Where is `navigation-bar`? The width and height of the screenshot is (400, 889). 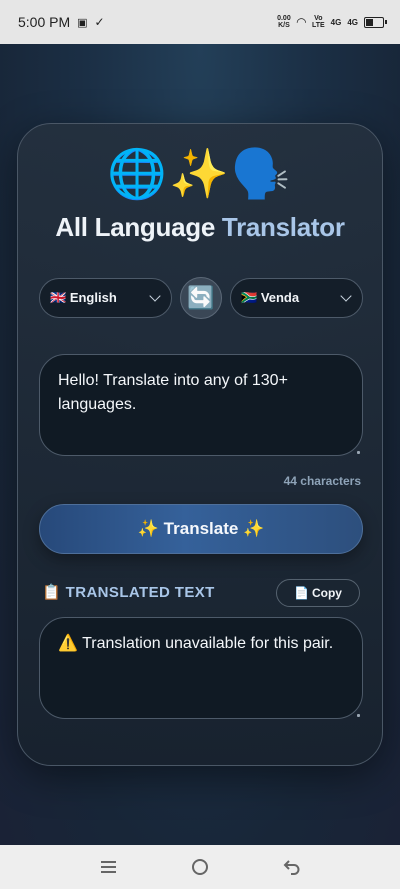 navigation-bar is located at coordinates (200, 867).